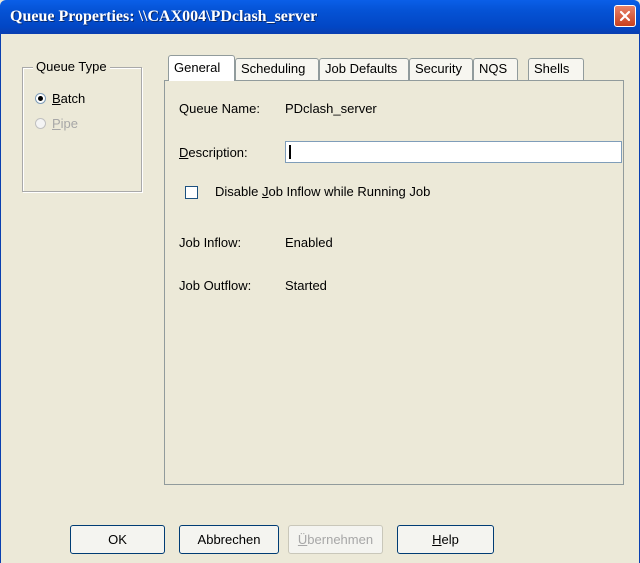 This screenshot has width=640, height=563. I want to click on job-inflow-value: Enabled, so click(309, 242).